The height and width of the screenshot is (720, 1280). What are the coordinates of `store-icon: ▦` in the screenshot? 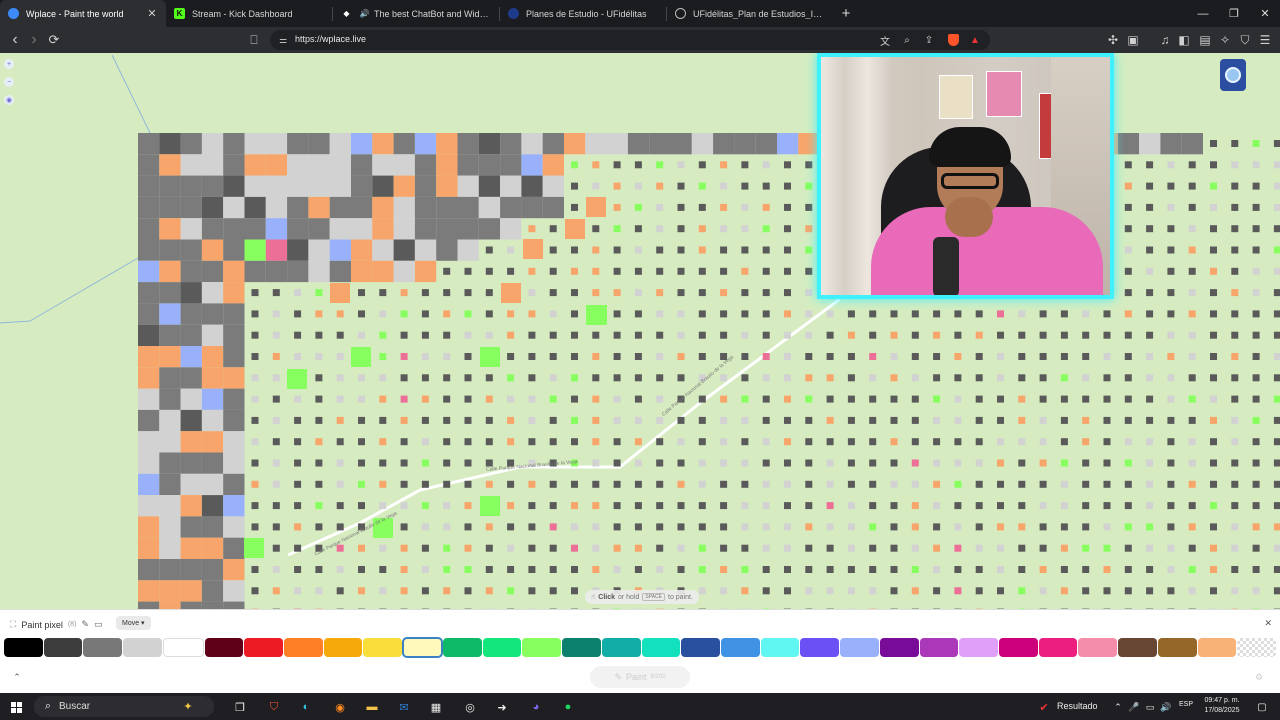 It's located at (436, 707).